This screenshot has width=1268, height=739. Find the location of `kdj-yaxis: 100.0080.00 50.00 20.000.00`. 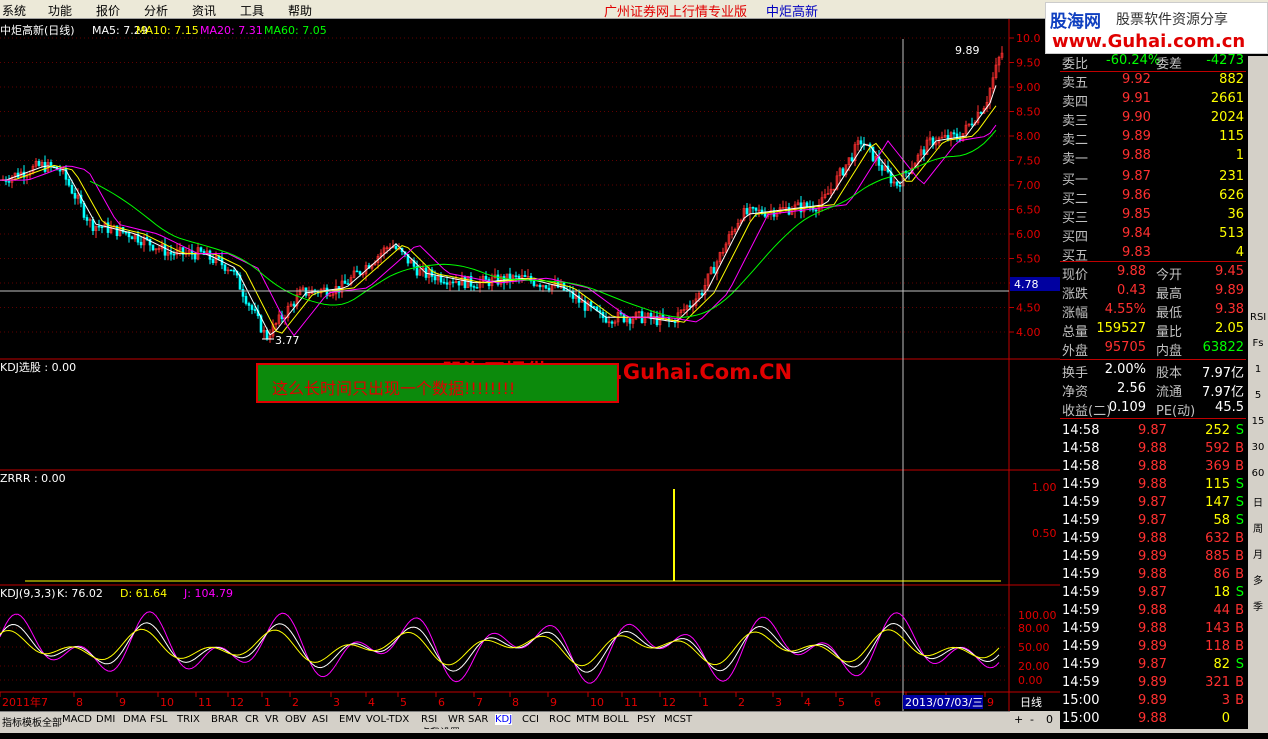

kdj-yaxis: 100.0080.00 50.00 20.000.00 is located at coordinates (528, 648).